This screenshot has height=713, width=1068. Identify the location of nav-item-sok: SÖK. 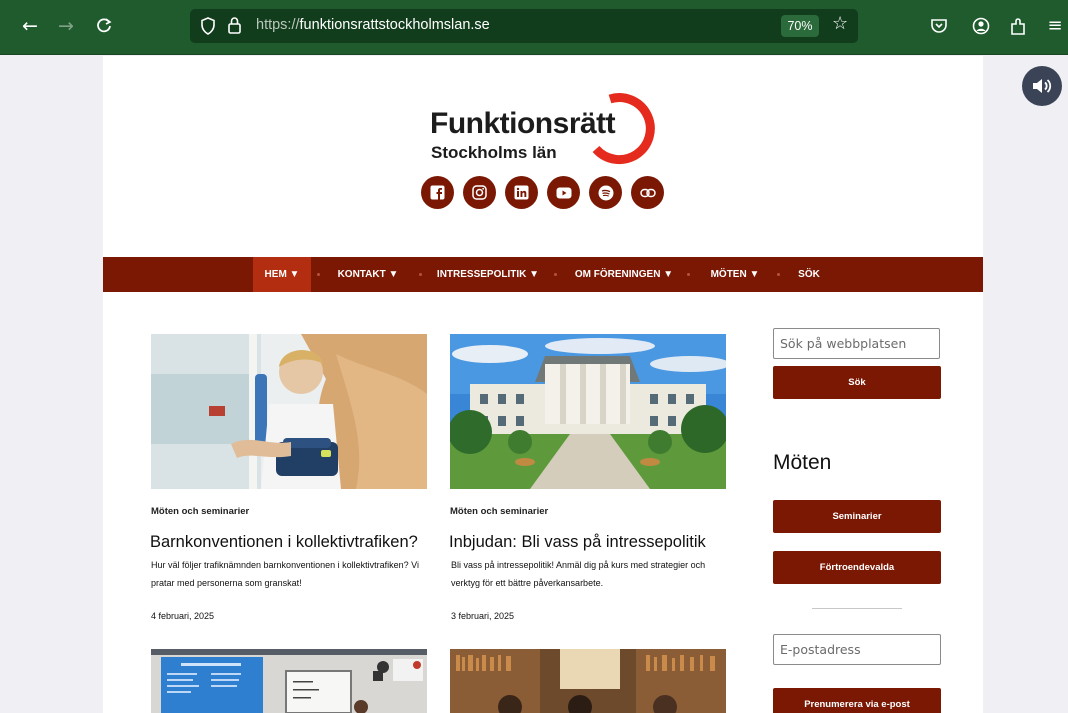
(809, 274).